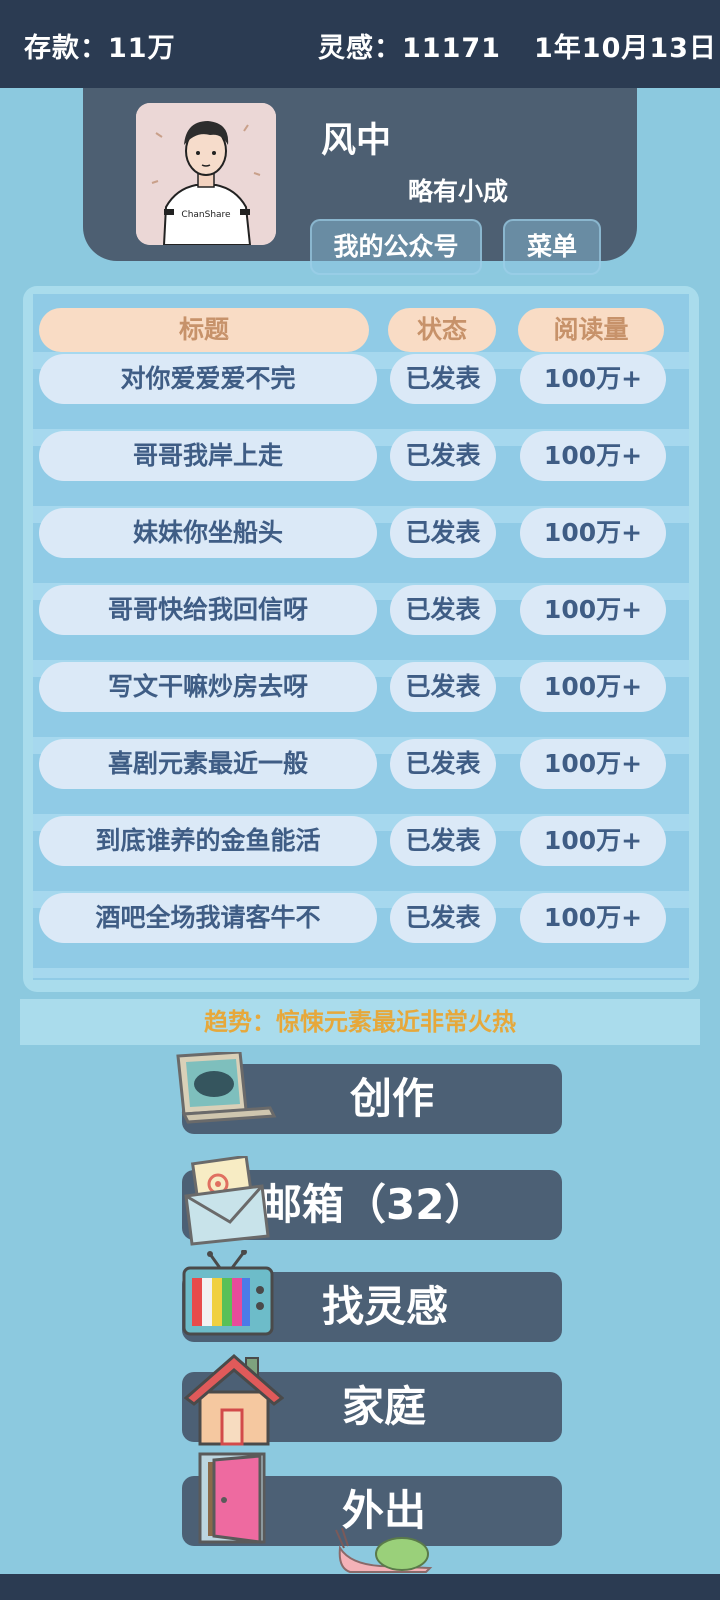  I want to click on avatar: ChanShare, so click(206, 174).